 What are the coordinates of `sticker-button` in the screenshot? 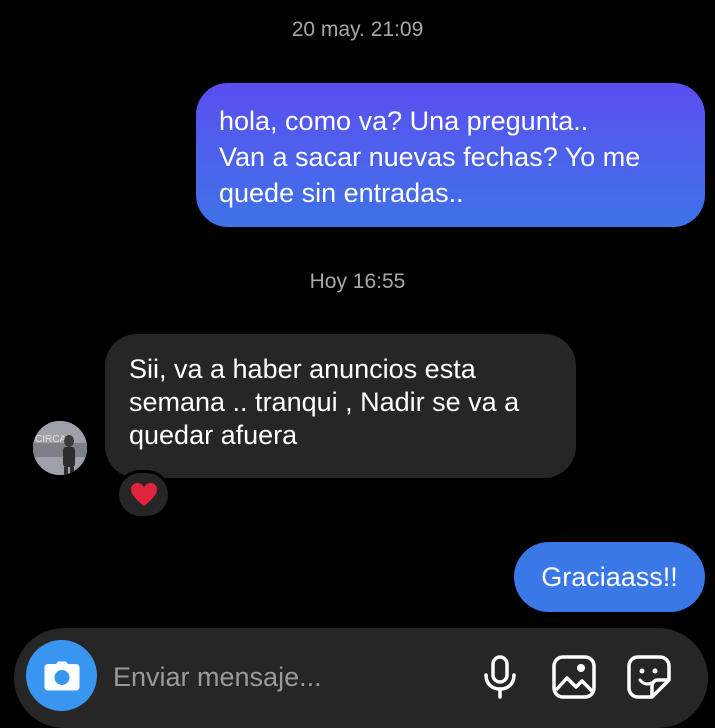 It's located at (649, 679).